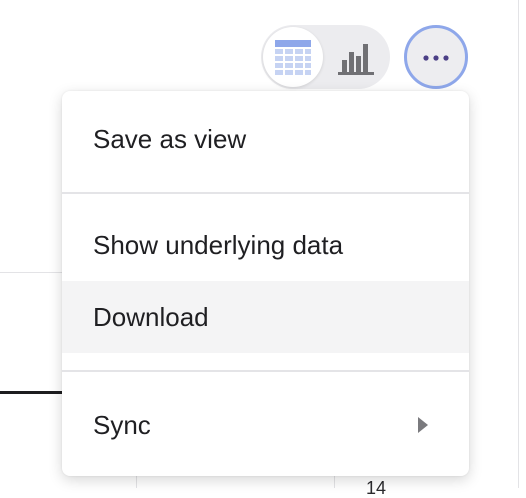  I want to click on table-view-button, so click(293, 57).